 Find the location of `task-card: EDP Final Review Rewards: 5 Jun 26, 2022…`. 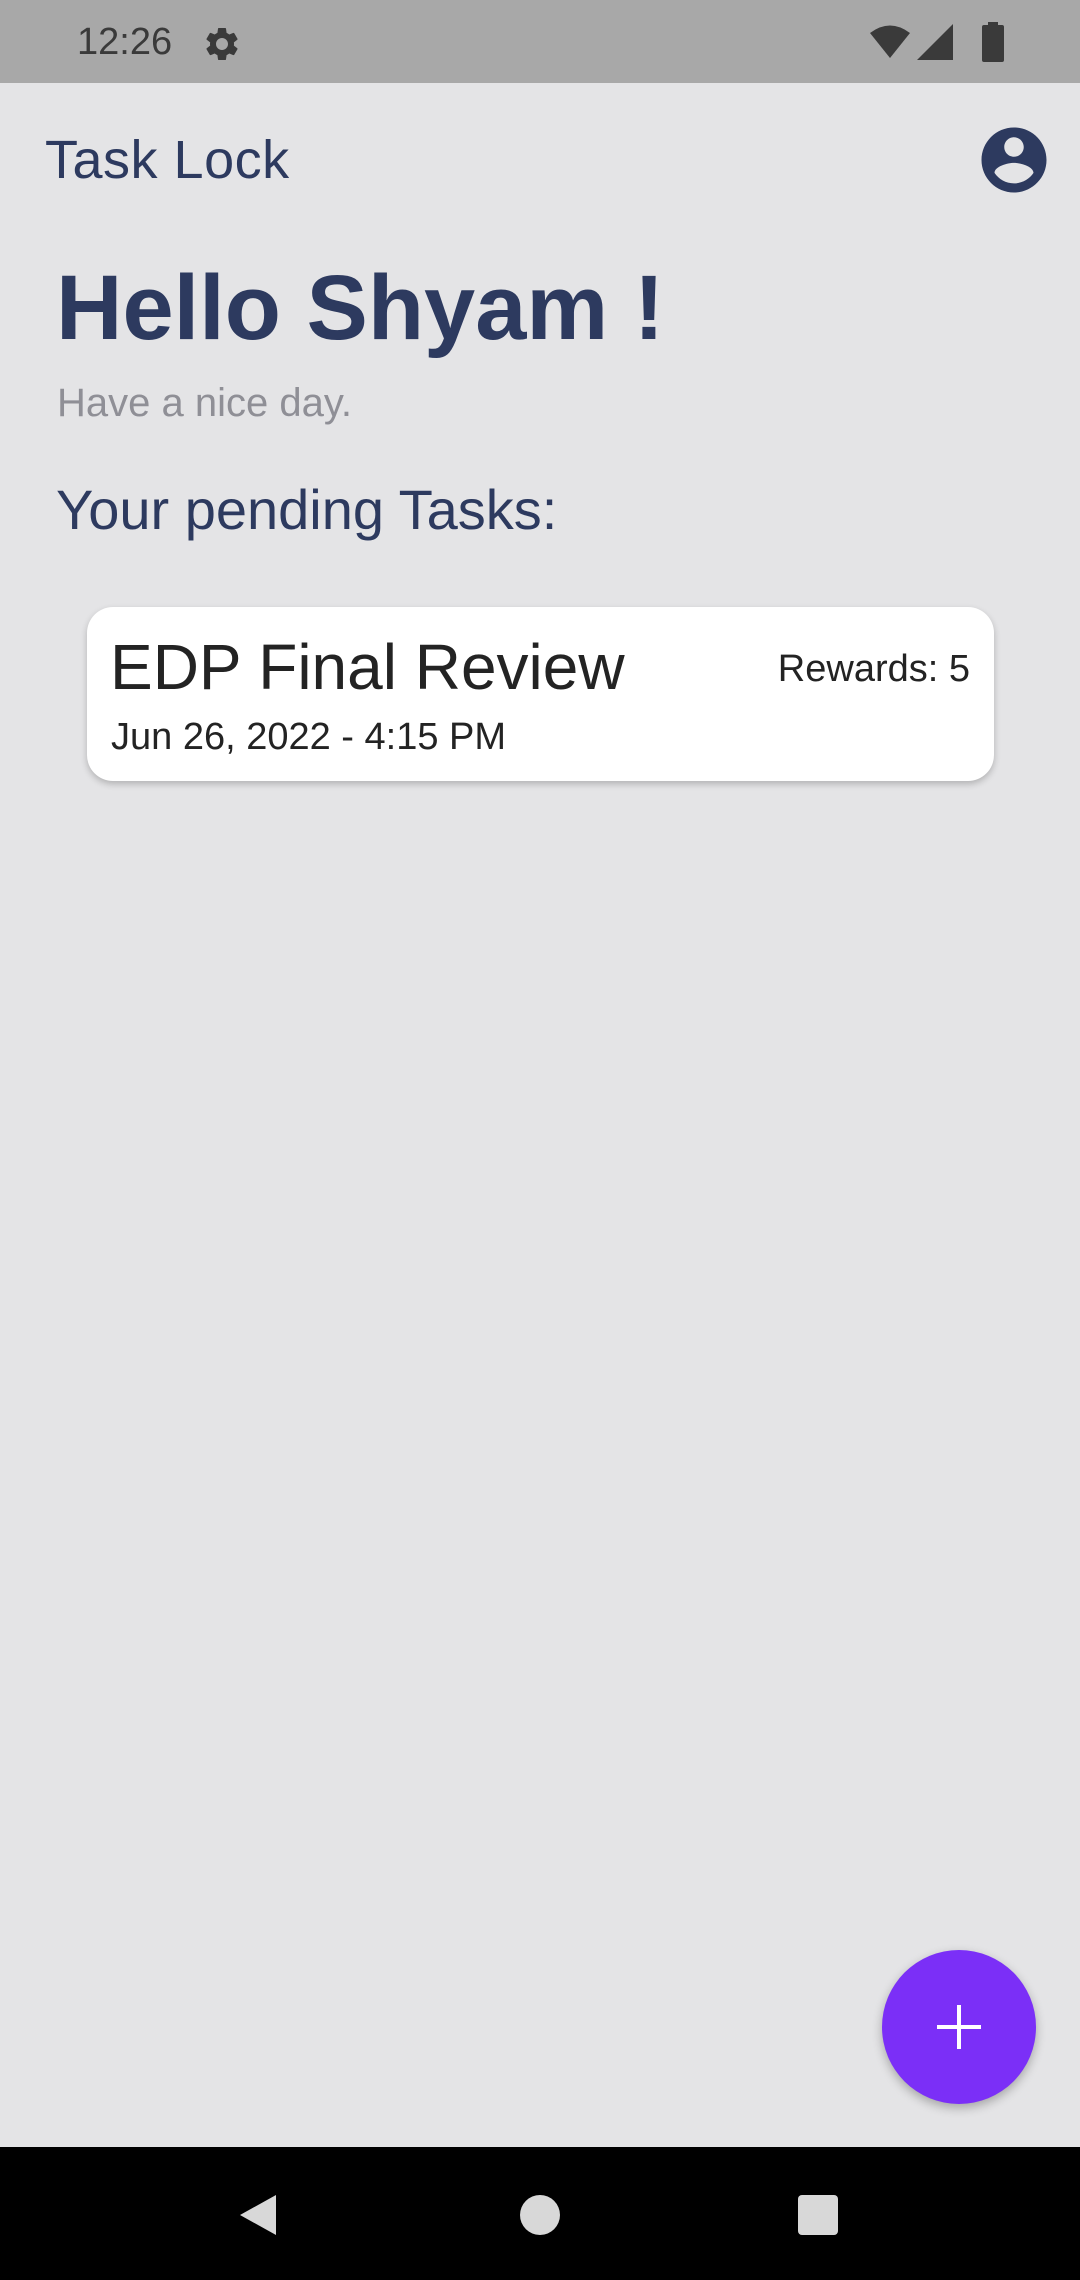

task-card: EDP Final Review Rewards: 5 Jun 26, 2022… is located at coordinates (540, 694).